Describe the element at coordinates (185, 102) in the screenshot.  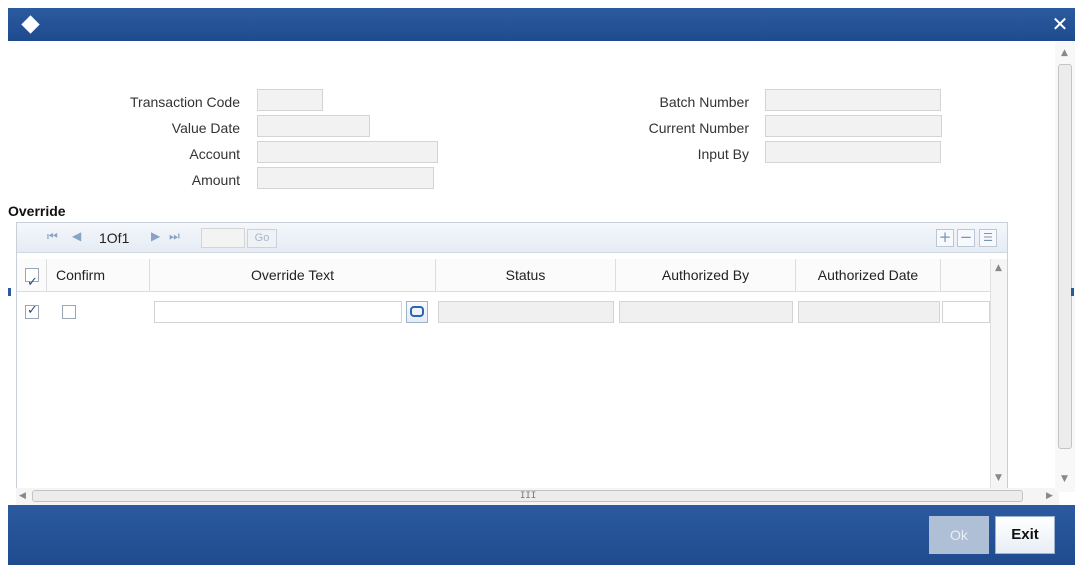
I see `transaction-code-label: Transaction Code` at that location.